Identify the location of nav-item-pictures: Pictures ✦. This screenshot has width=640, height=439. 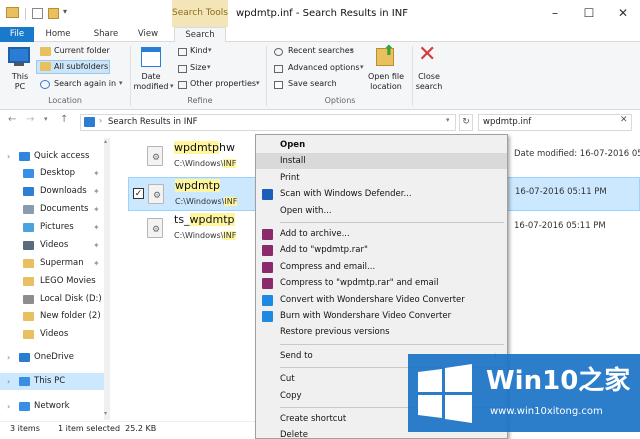
(52, 227).